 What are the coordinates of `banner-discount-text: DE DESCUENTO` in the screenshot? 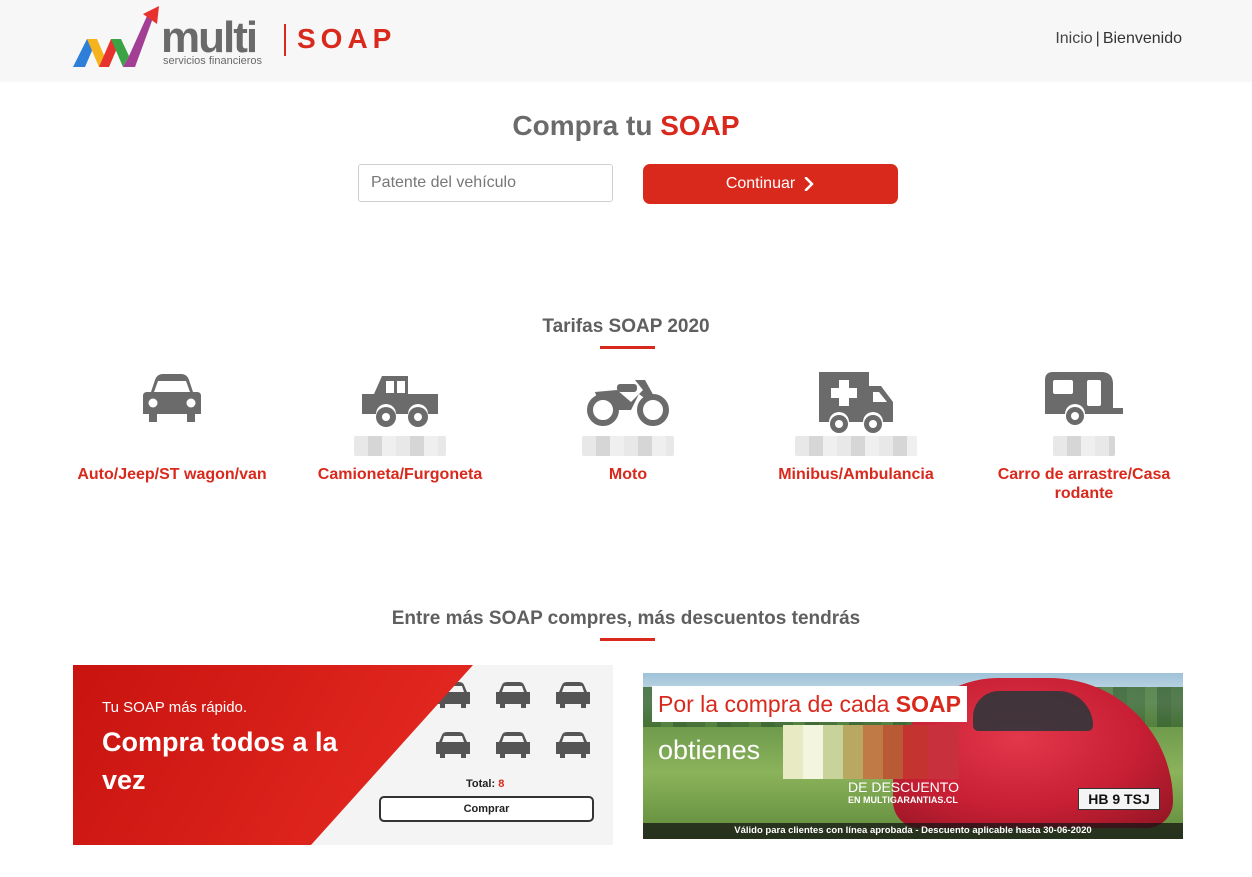 It's located at (903, 787).